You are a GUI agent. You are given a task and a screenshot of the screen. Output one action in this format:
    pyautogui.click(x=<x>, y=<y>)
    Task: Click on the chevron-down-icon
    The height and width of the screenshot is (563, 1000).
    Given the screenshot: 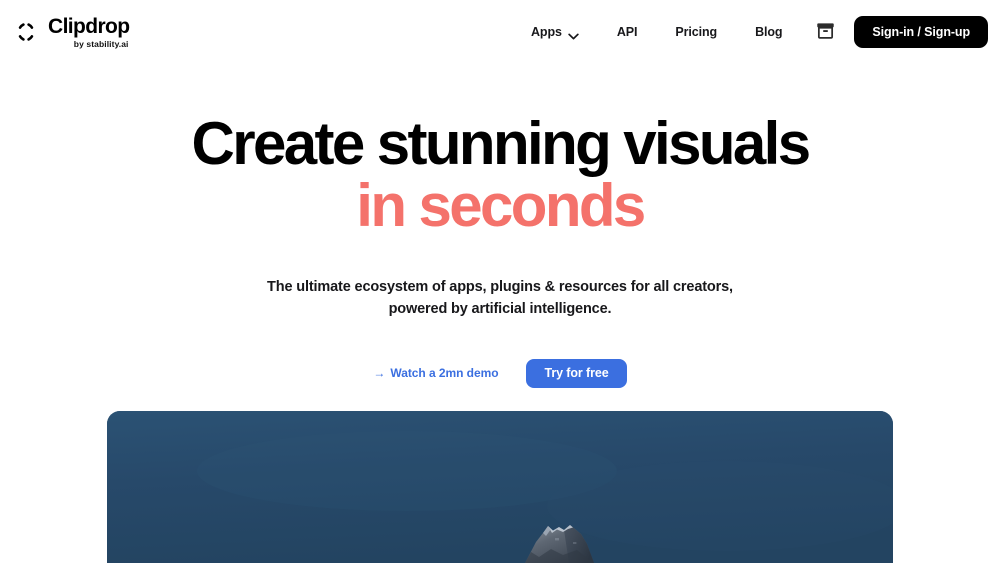 What is the action you would take?
    pyautogui.click(x=573, y=34)
    